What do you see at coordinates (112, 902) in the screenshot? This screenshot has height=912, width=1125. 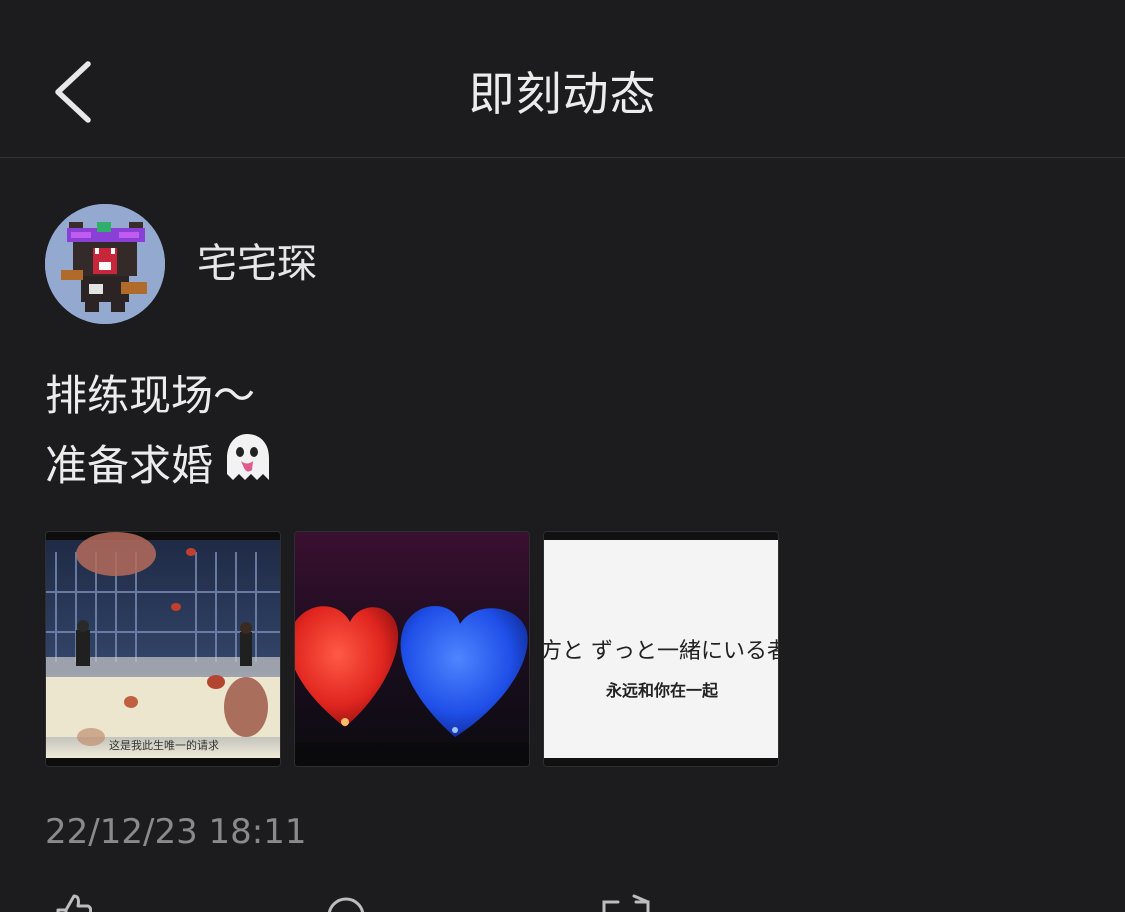 I see `like-button` at bounding box center [112, 902].